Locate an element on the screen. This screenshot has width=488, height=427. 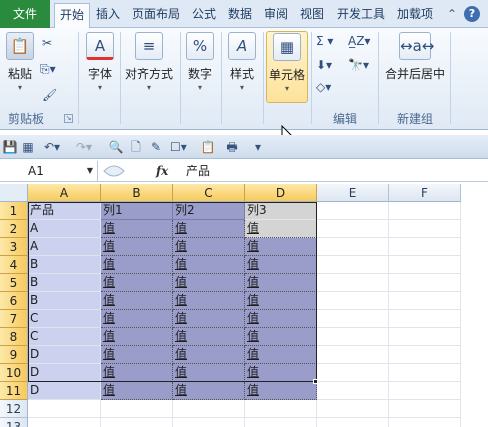
cell-b5: 值 is located at coordinates (137, 283).